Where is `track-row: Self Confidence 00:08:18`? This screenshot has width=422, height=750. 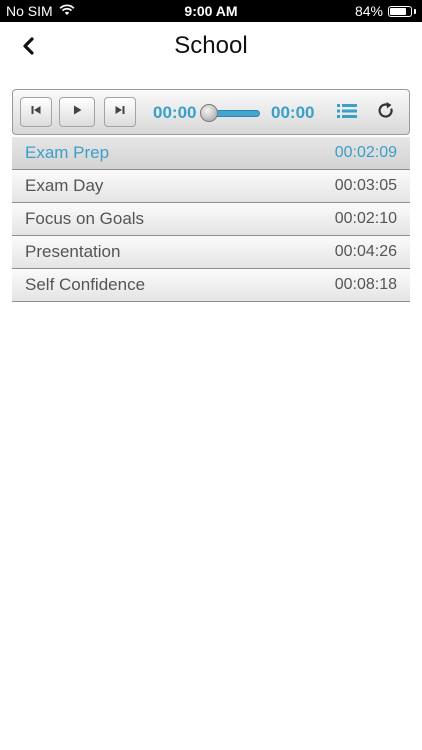
track-row: Self Confidence 00:08:18 is located at coordinates (211, 285).